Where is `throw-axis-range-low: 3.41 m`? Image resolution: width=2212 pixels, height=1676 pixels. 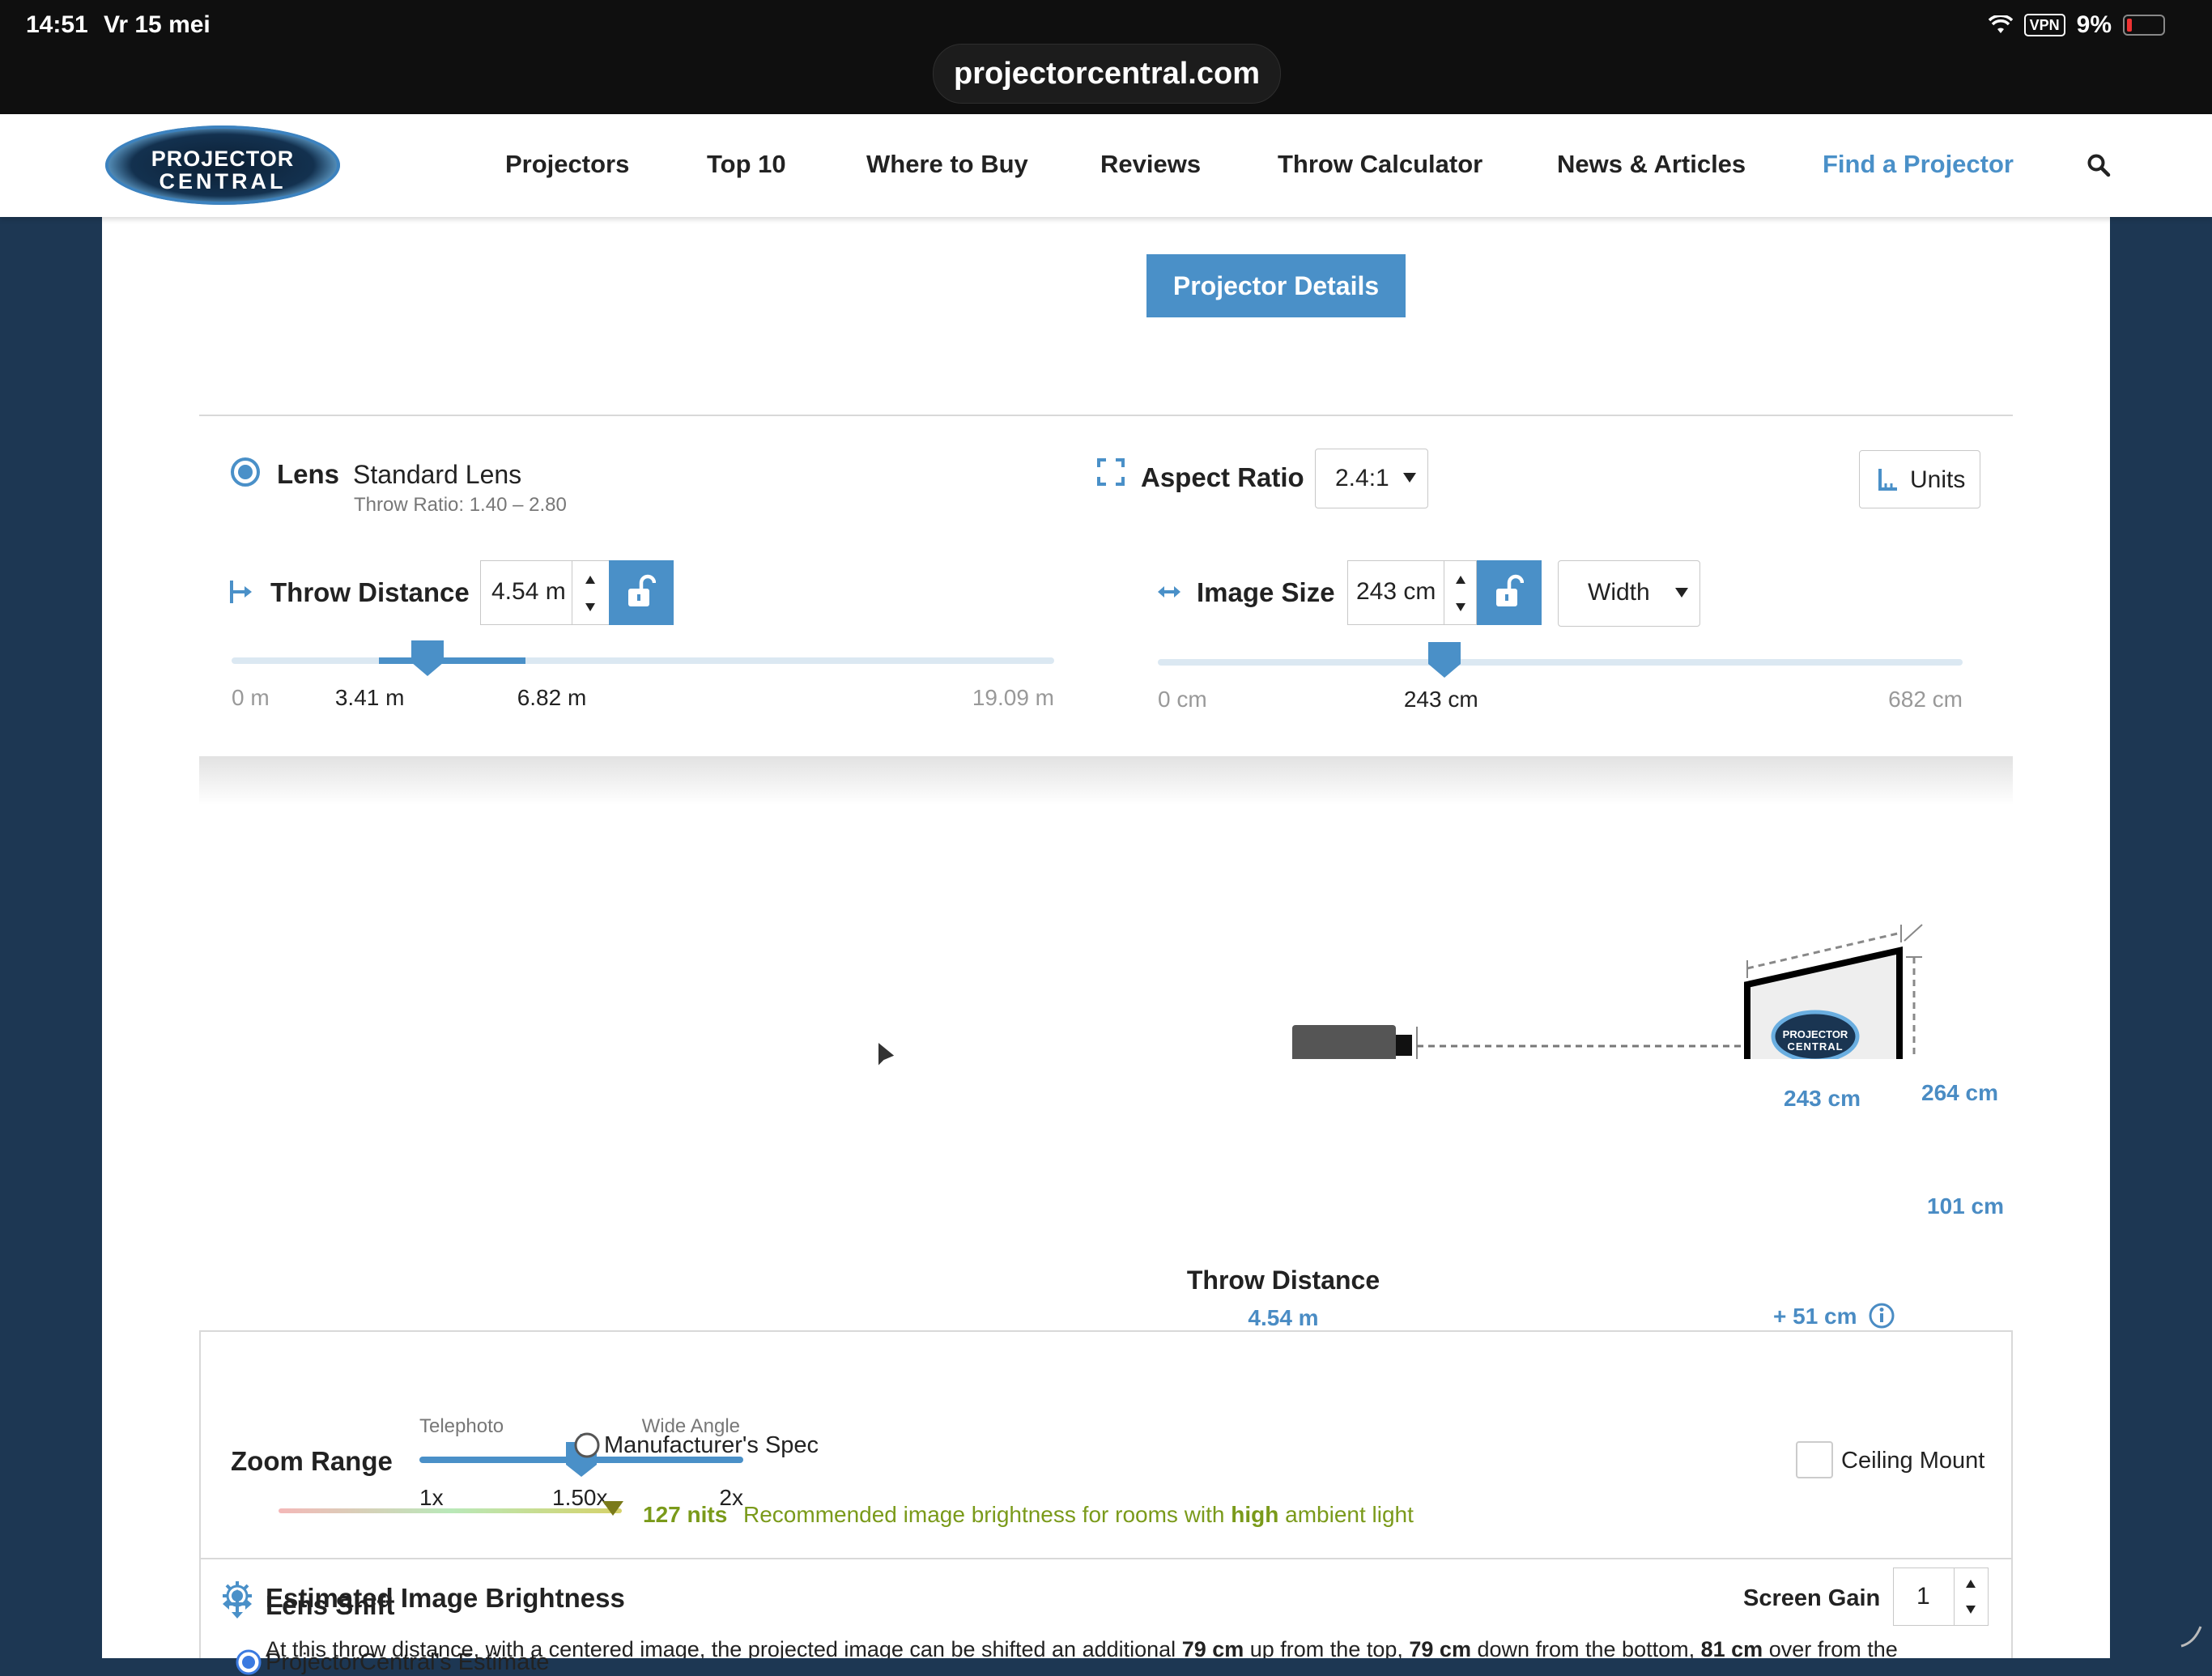 throw-axis-range-low: 3.41 m is located at coordinates (370, 697).